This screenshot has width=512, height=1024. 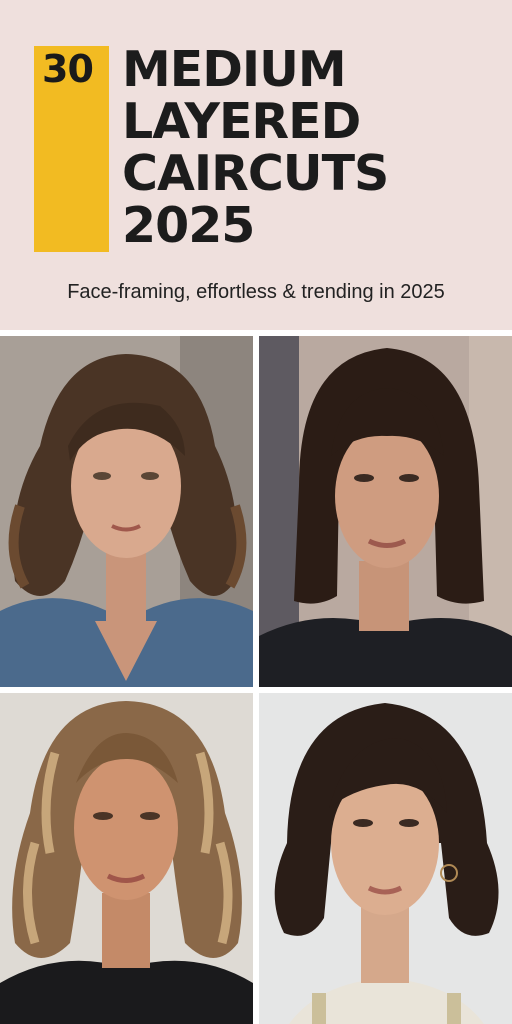 I want to click on title-line: CAIRCUTS, so click(x=255, y=173).